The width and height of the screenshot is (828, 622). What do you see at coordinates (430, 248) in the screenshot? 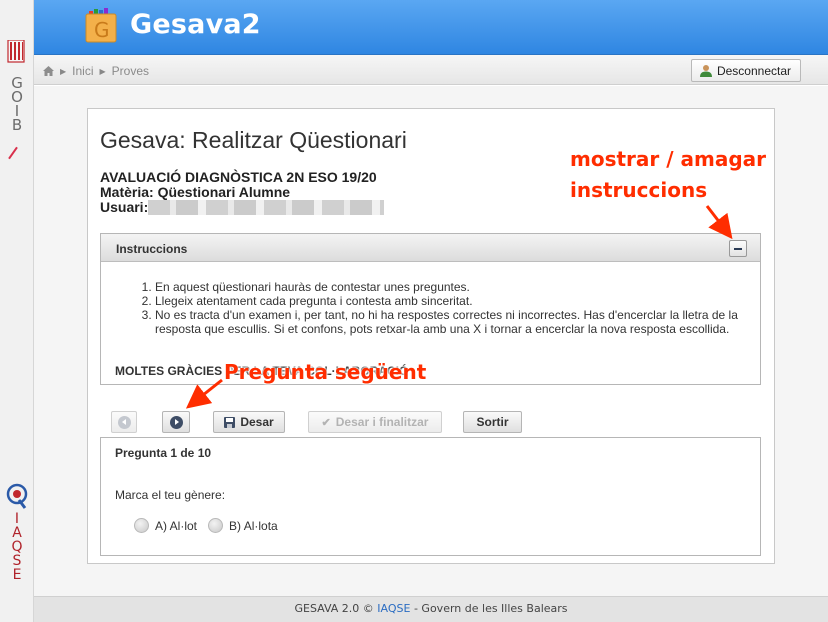
I see `instructions-header: Instruccions` at bounding box center [430, 248].